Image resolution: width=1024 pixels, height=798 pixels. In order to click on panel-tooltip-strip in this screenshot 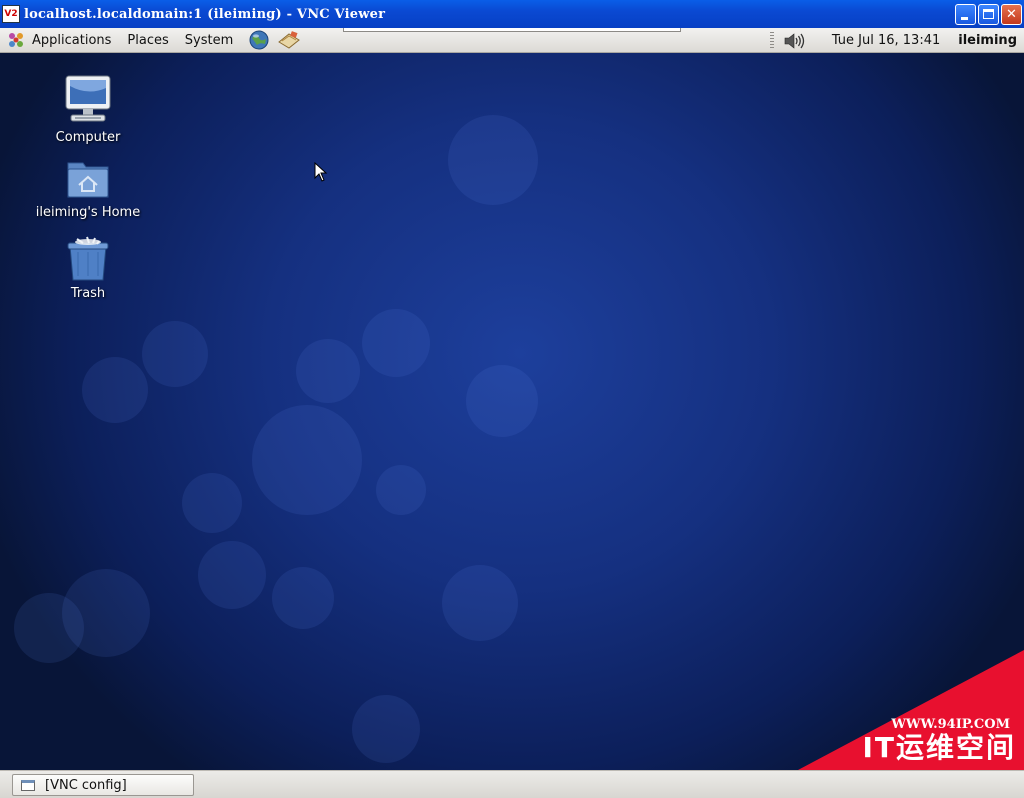, I will do `click(512, 30)`.